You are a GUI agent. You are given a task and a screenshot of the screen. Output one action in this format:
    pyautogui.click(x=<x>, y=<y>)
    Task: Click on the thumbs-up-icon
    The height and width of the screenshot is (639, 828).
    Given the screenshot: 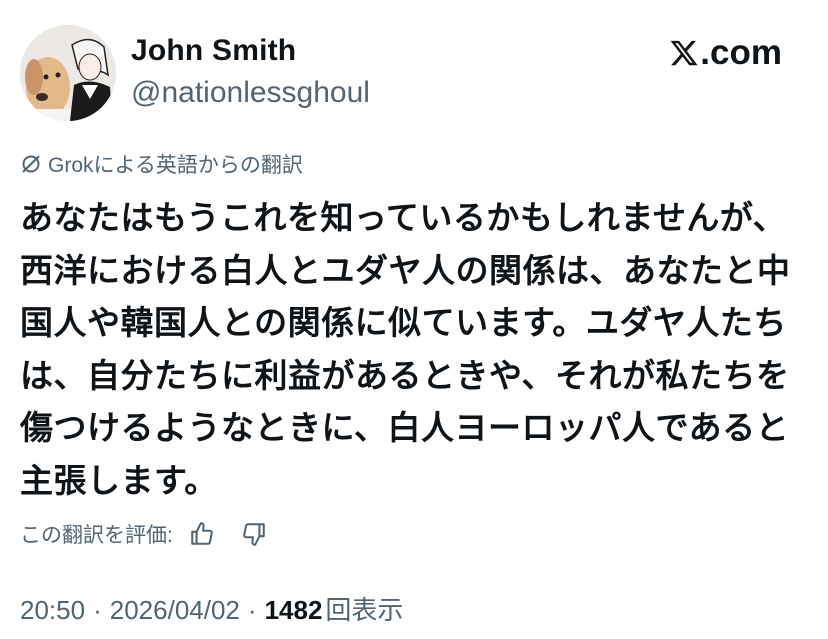 What is the action you would take?
    pyautogui.click(x=202, y=533)
    